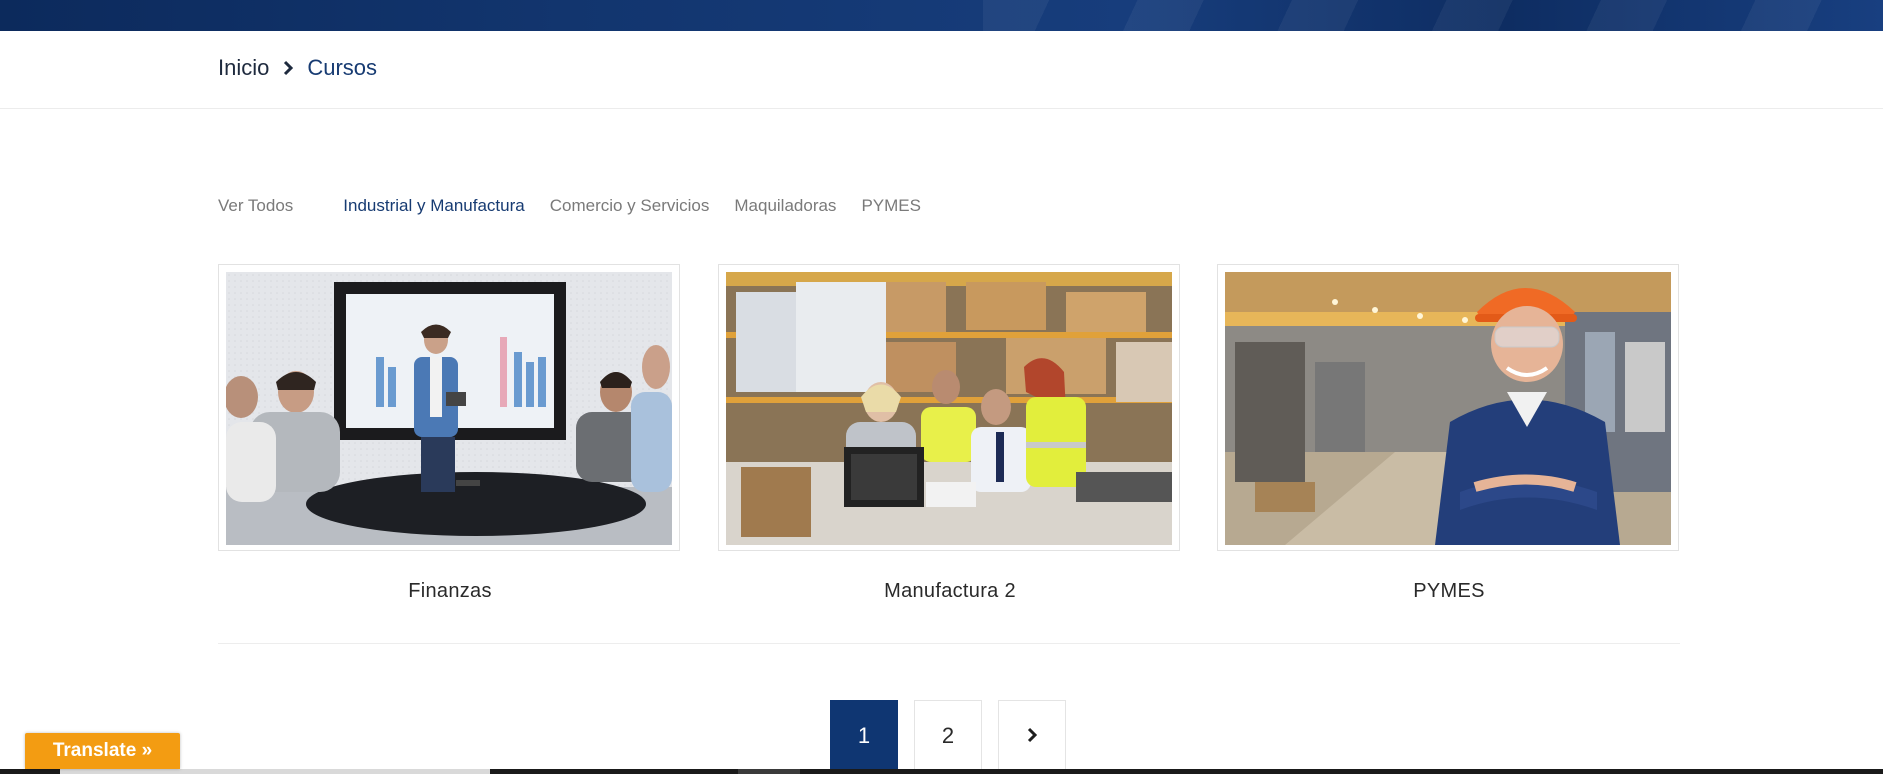 The height and width of the screenshot is (774, 1883). I want to click on filter-pymes: PYMES, so click(891, 206).